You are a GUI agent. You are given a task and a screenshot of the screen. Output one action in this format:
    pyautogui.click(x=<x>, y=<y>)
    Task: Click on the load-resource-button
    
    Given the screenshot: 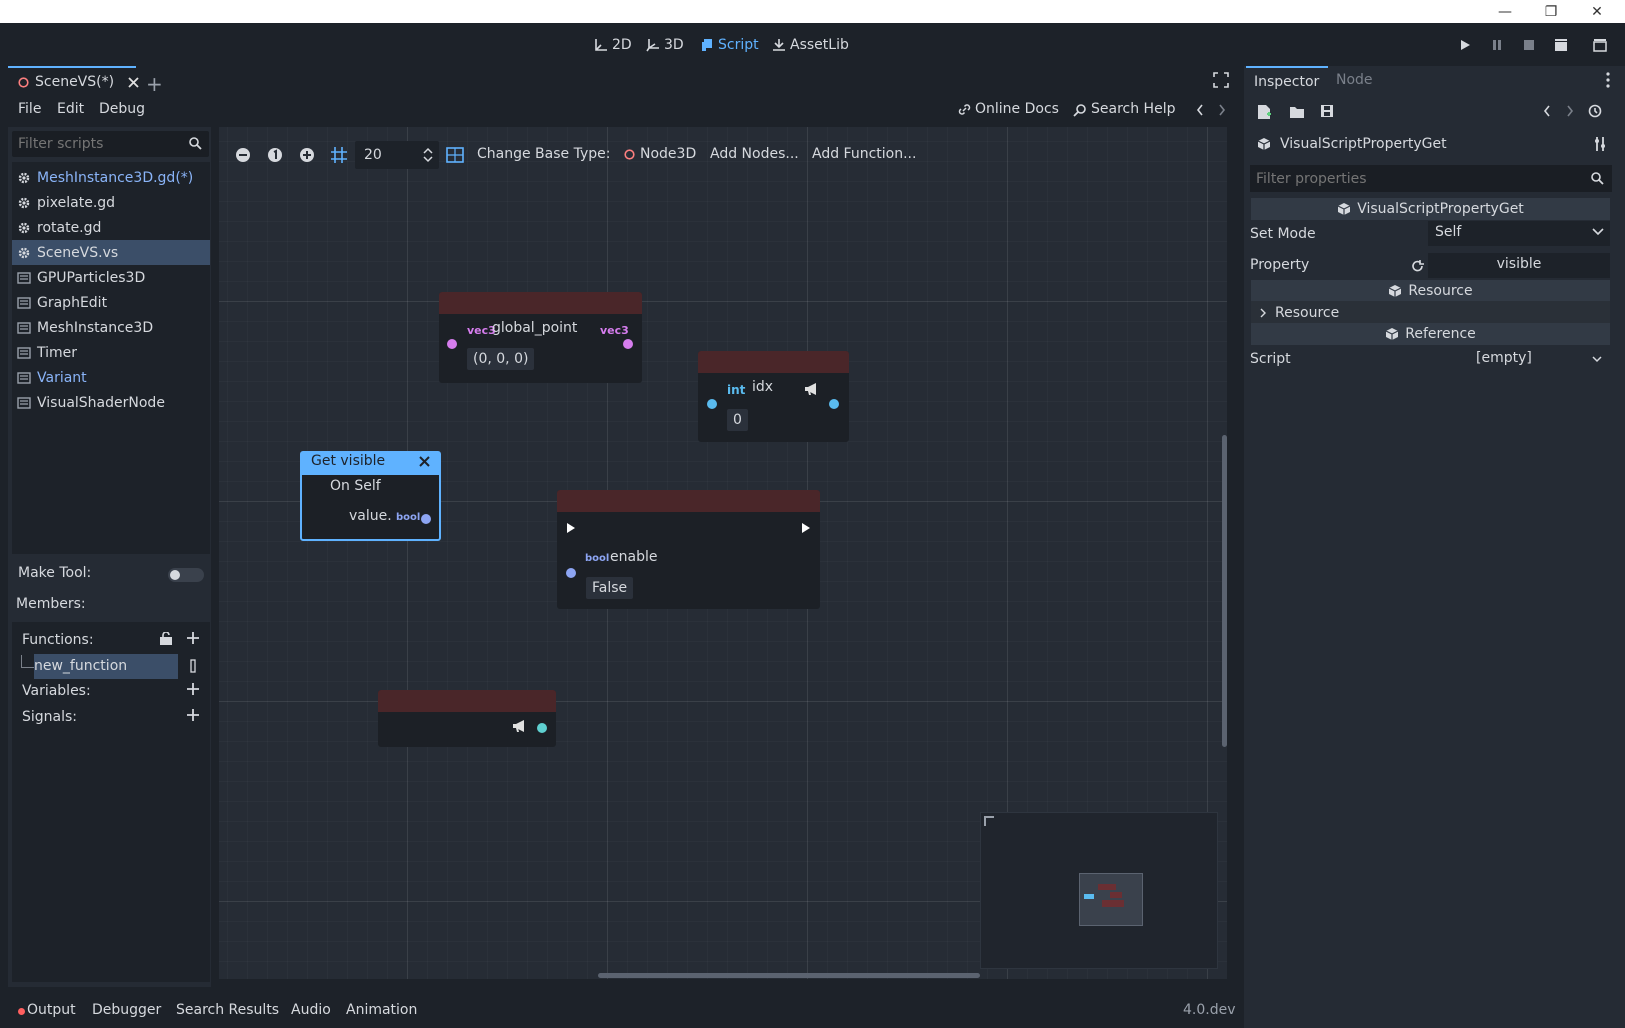 What is the action you would take?
    pyautogui.click(x=1297, y=112)
    